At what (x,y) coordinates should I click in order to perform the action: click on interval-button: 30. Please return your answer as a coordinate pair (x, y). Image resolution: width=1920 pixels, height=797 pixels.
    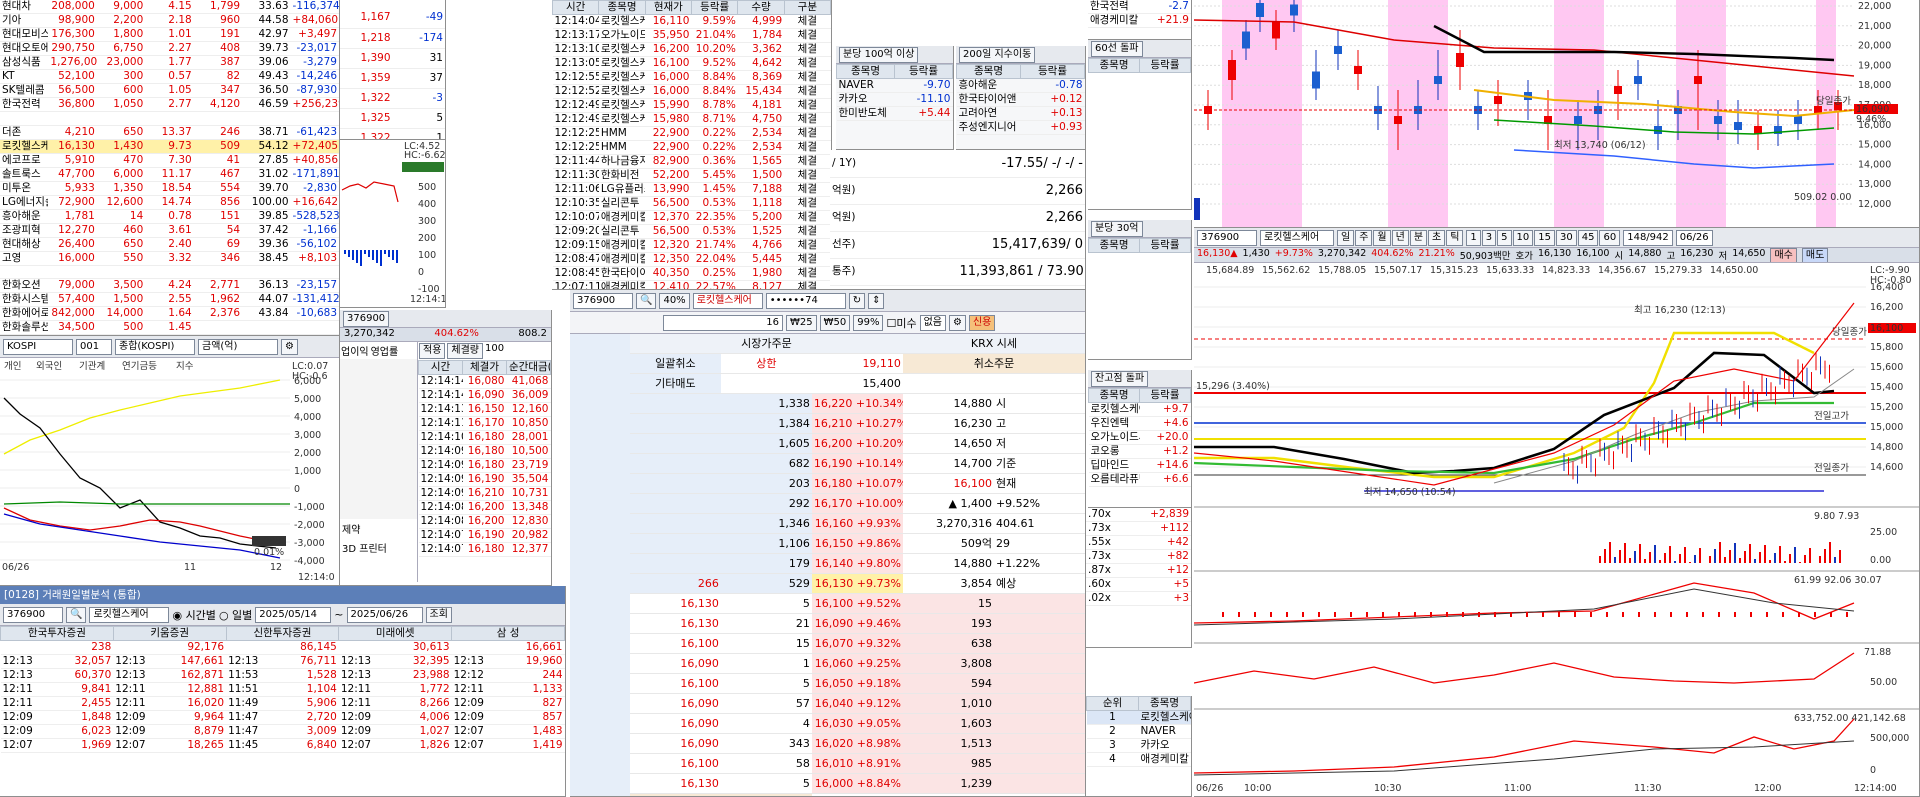
    Looking at the image, I should click on (1566, 237).